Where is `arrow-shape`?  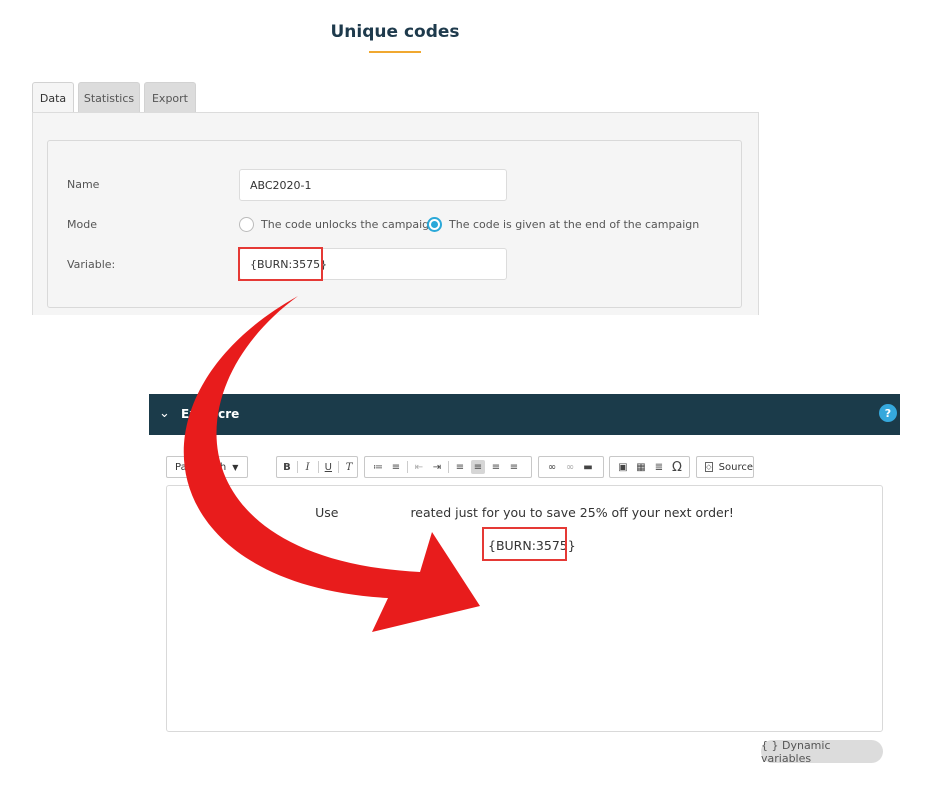 arrow-shape is located at coordinates (331, 464).